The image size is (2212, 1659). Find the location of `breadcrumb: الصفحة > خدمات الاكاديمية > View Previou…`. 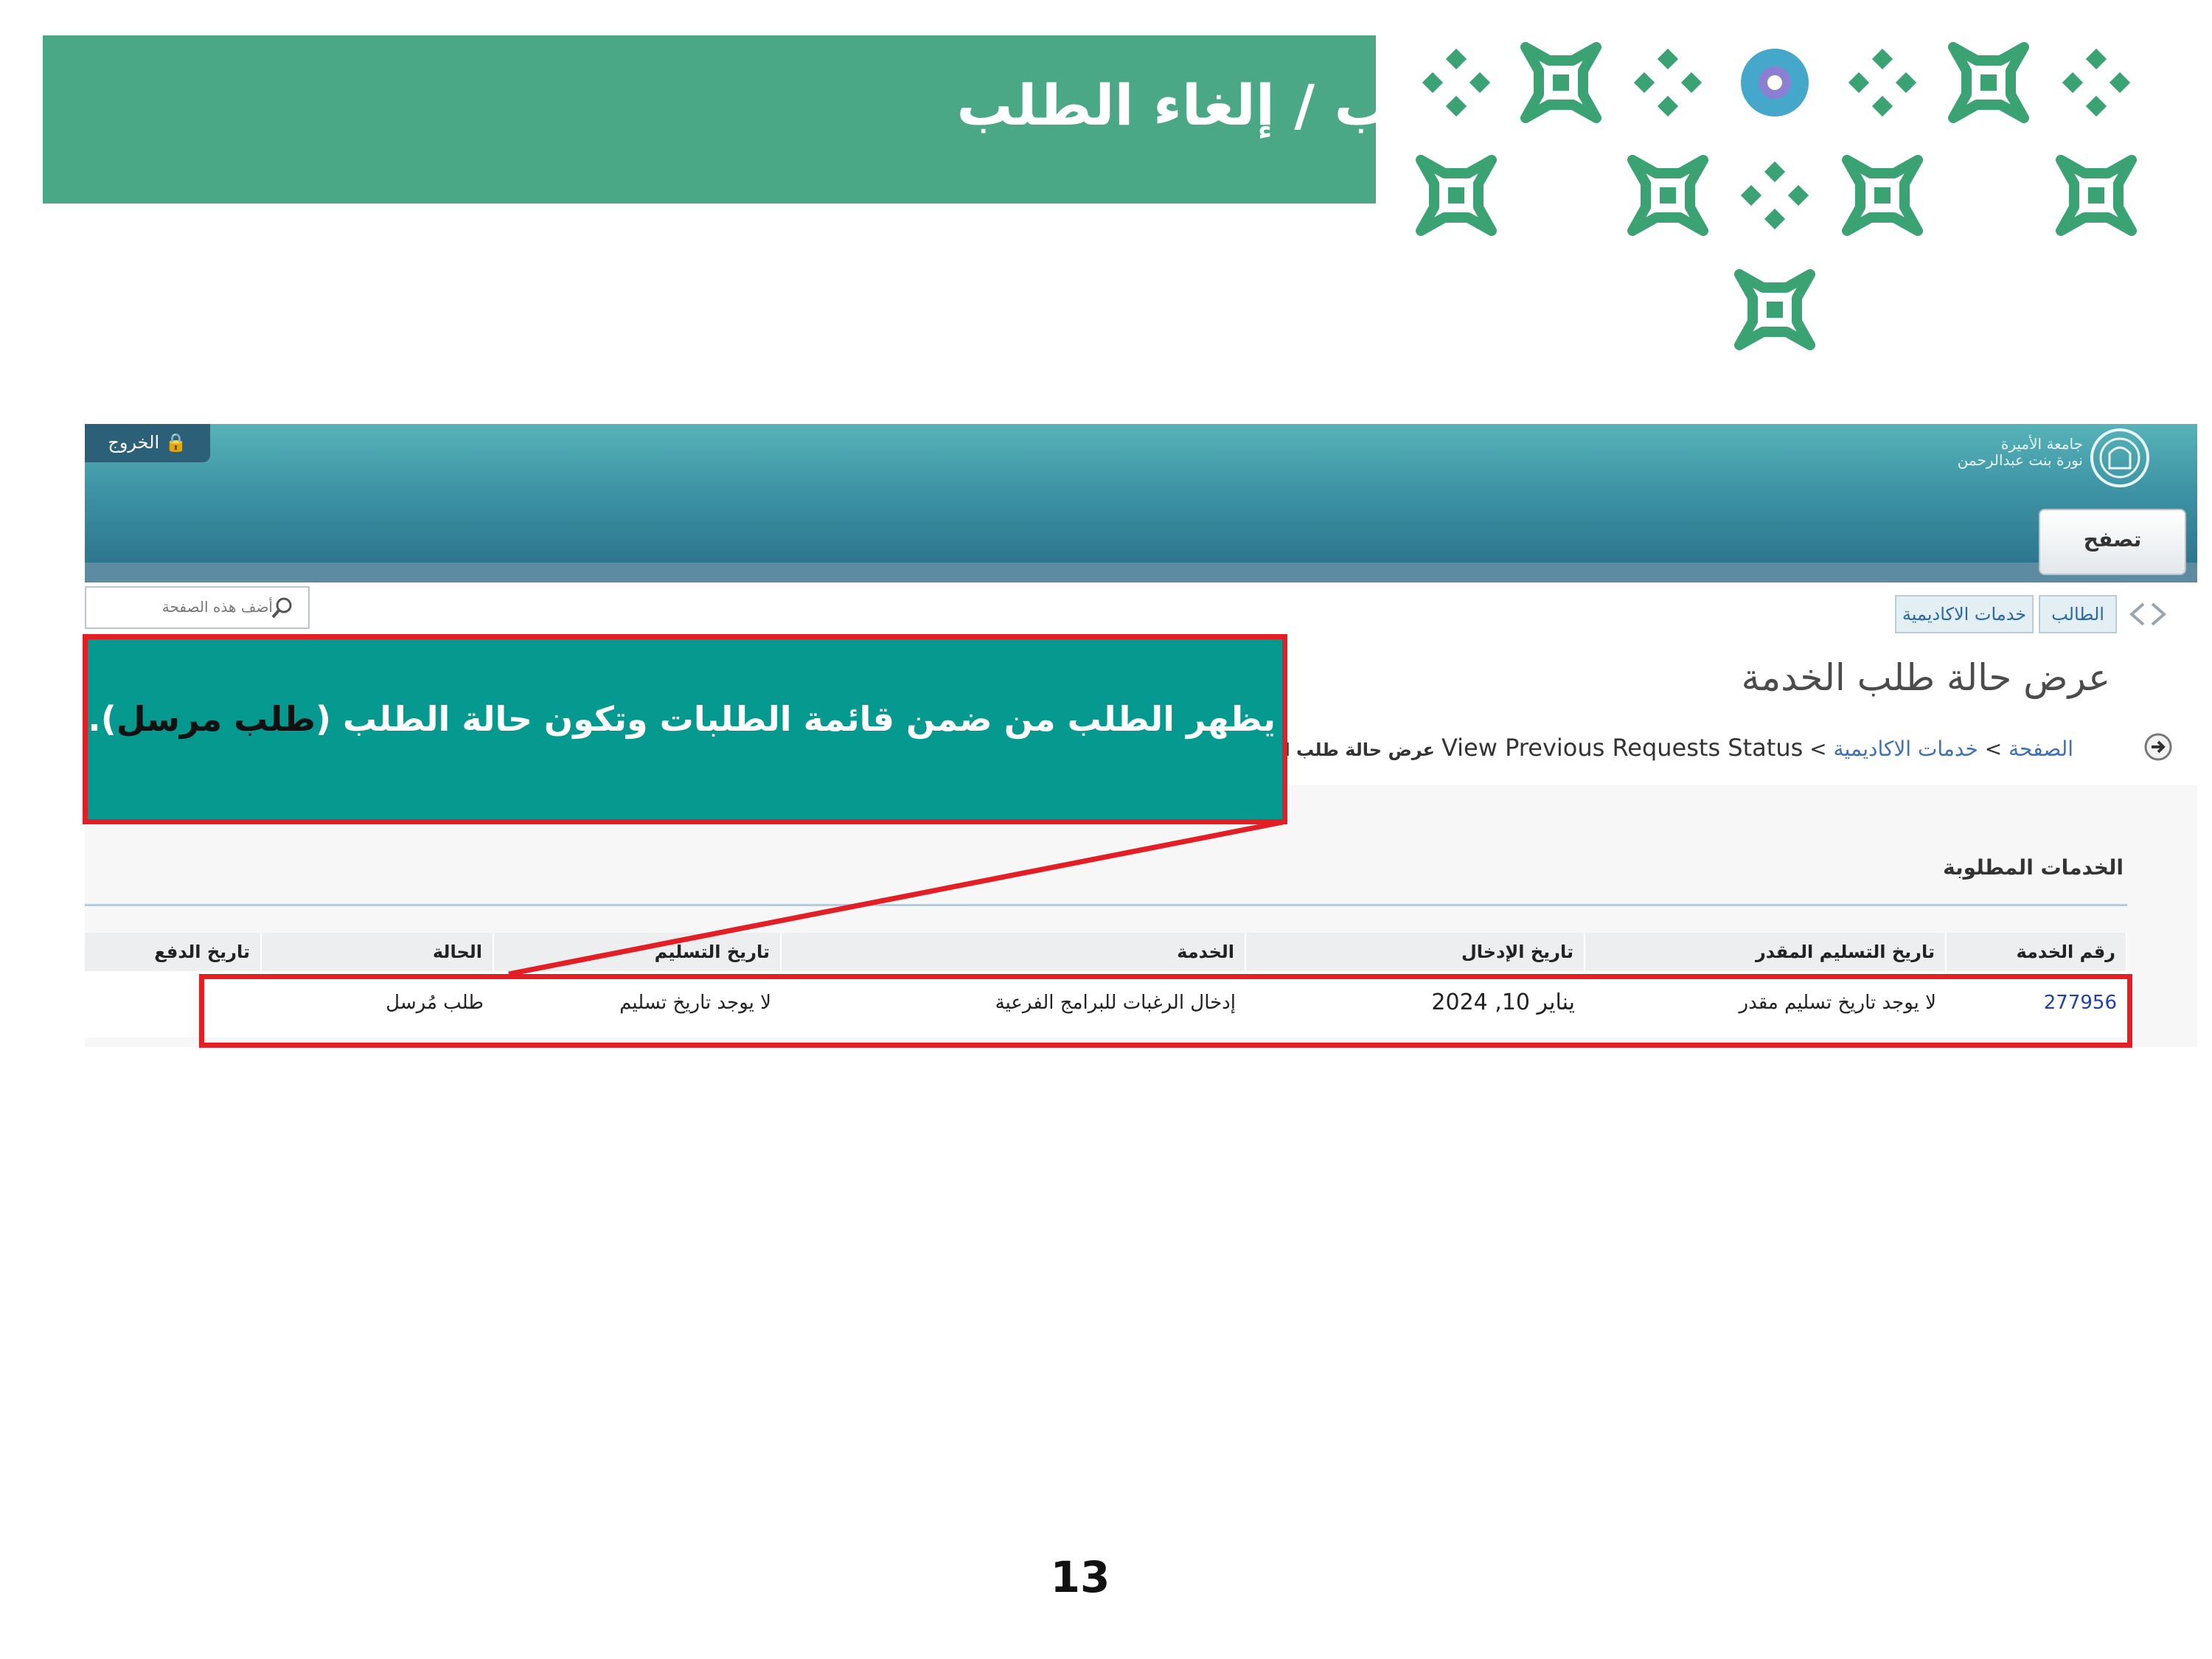

breadcrumb: الصفحة > خدمات الاكاديمية > View Previou… is located at coordinates (1653, 748).